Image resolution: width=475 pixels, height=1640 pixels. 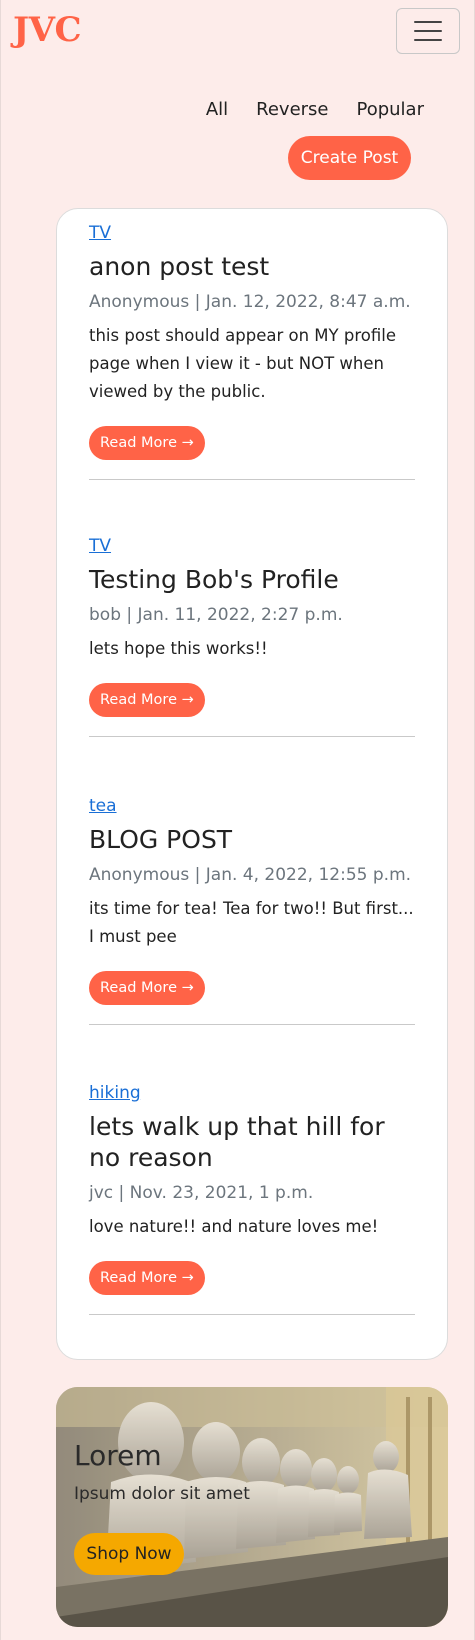 What do you see at coordinates (129, 1554) in the screenshot?
I see `shop-now-button: Shop Now` at bounding box center [129, 1554].